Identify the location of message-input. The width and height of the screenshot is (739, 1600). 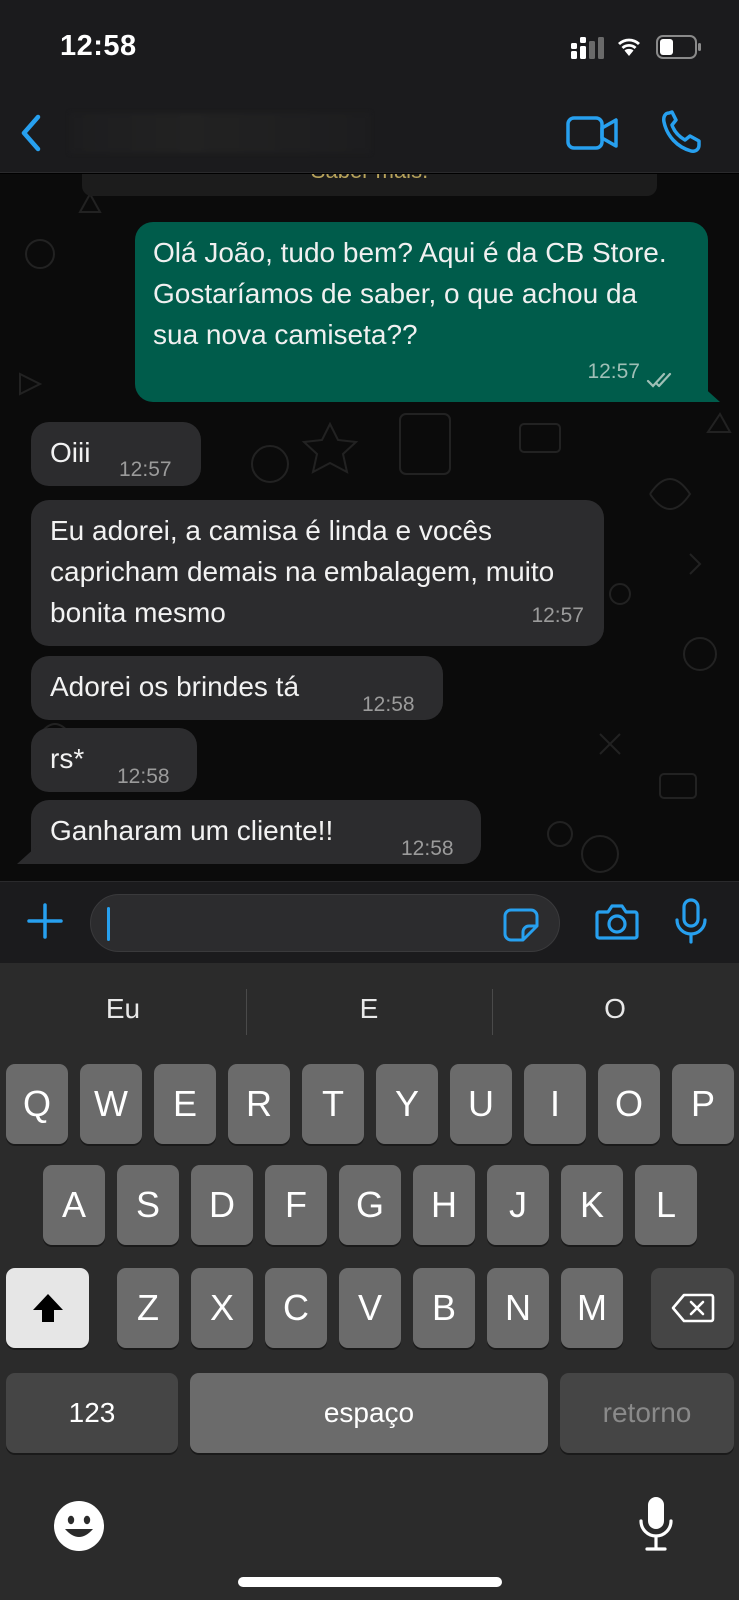
(325, 923).